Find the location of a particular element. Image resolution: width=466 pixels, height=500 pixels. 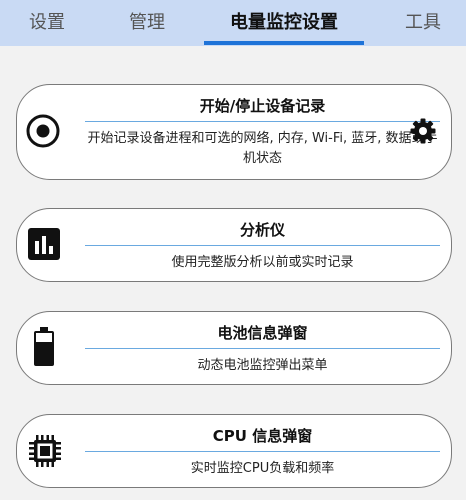

battery-popup-card: 电池信息弹窗 动态电池监控弹出菜单 is located at coordinates (234, 348).